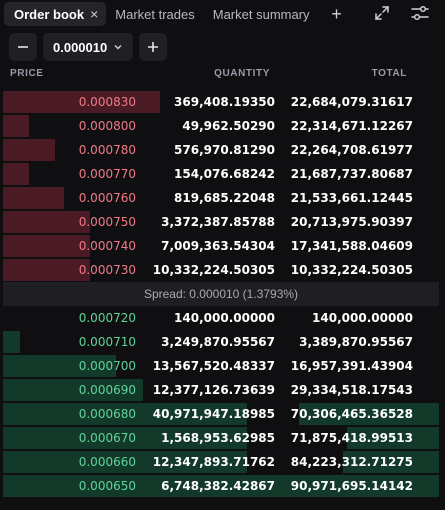 The width and height of the screenshot is (445, 510). What do you see at coordinates (337, 14) in the screenshot?
I see `add-tab-icon: +` at bounding box center [337, 14].